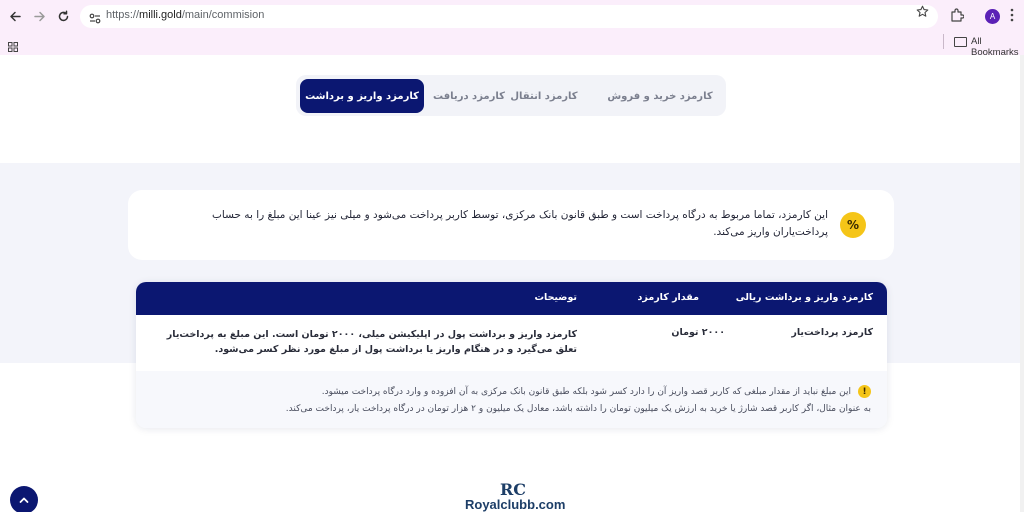  What do you see at coordinates (512, 489) in the screenshot?
I see `watermark-logo: RC` at bounding box center [512, 489].